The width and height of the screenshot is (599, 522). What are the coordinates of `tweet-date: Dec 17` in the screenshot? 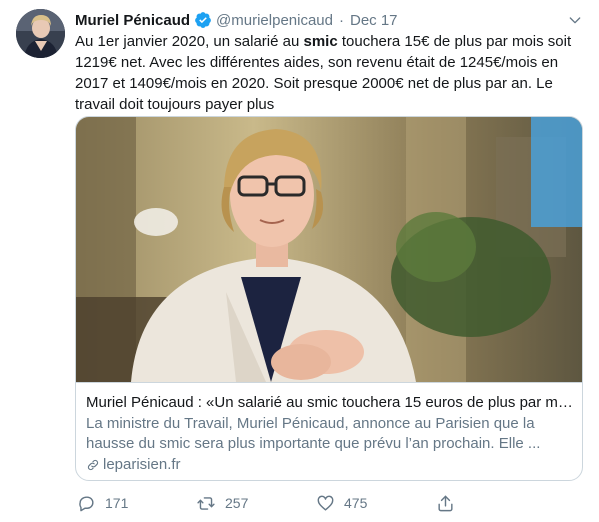 It's located at (374, 20).